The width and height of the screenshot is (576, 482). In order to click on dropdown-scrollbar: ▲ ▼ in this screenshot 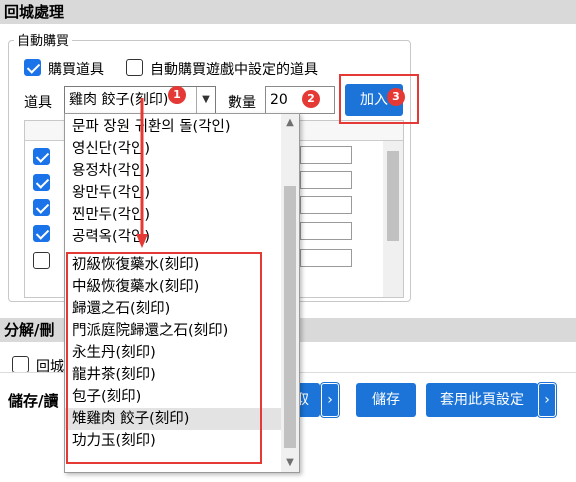, I will do `click(290, 293)`.